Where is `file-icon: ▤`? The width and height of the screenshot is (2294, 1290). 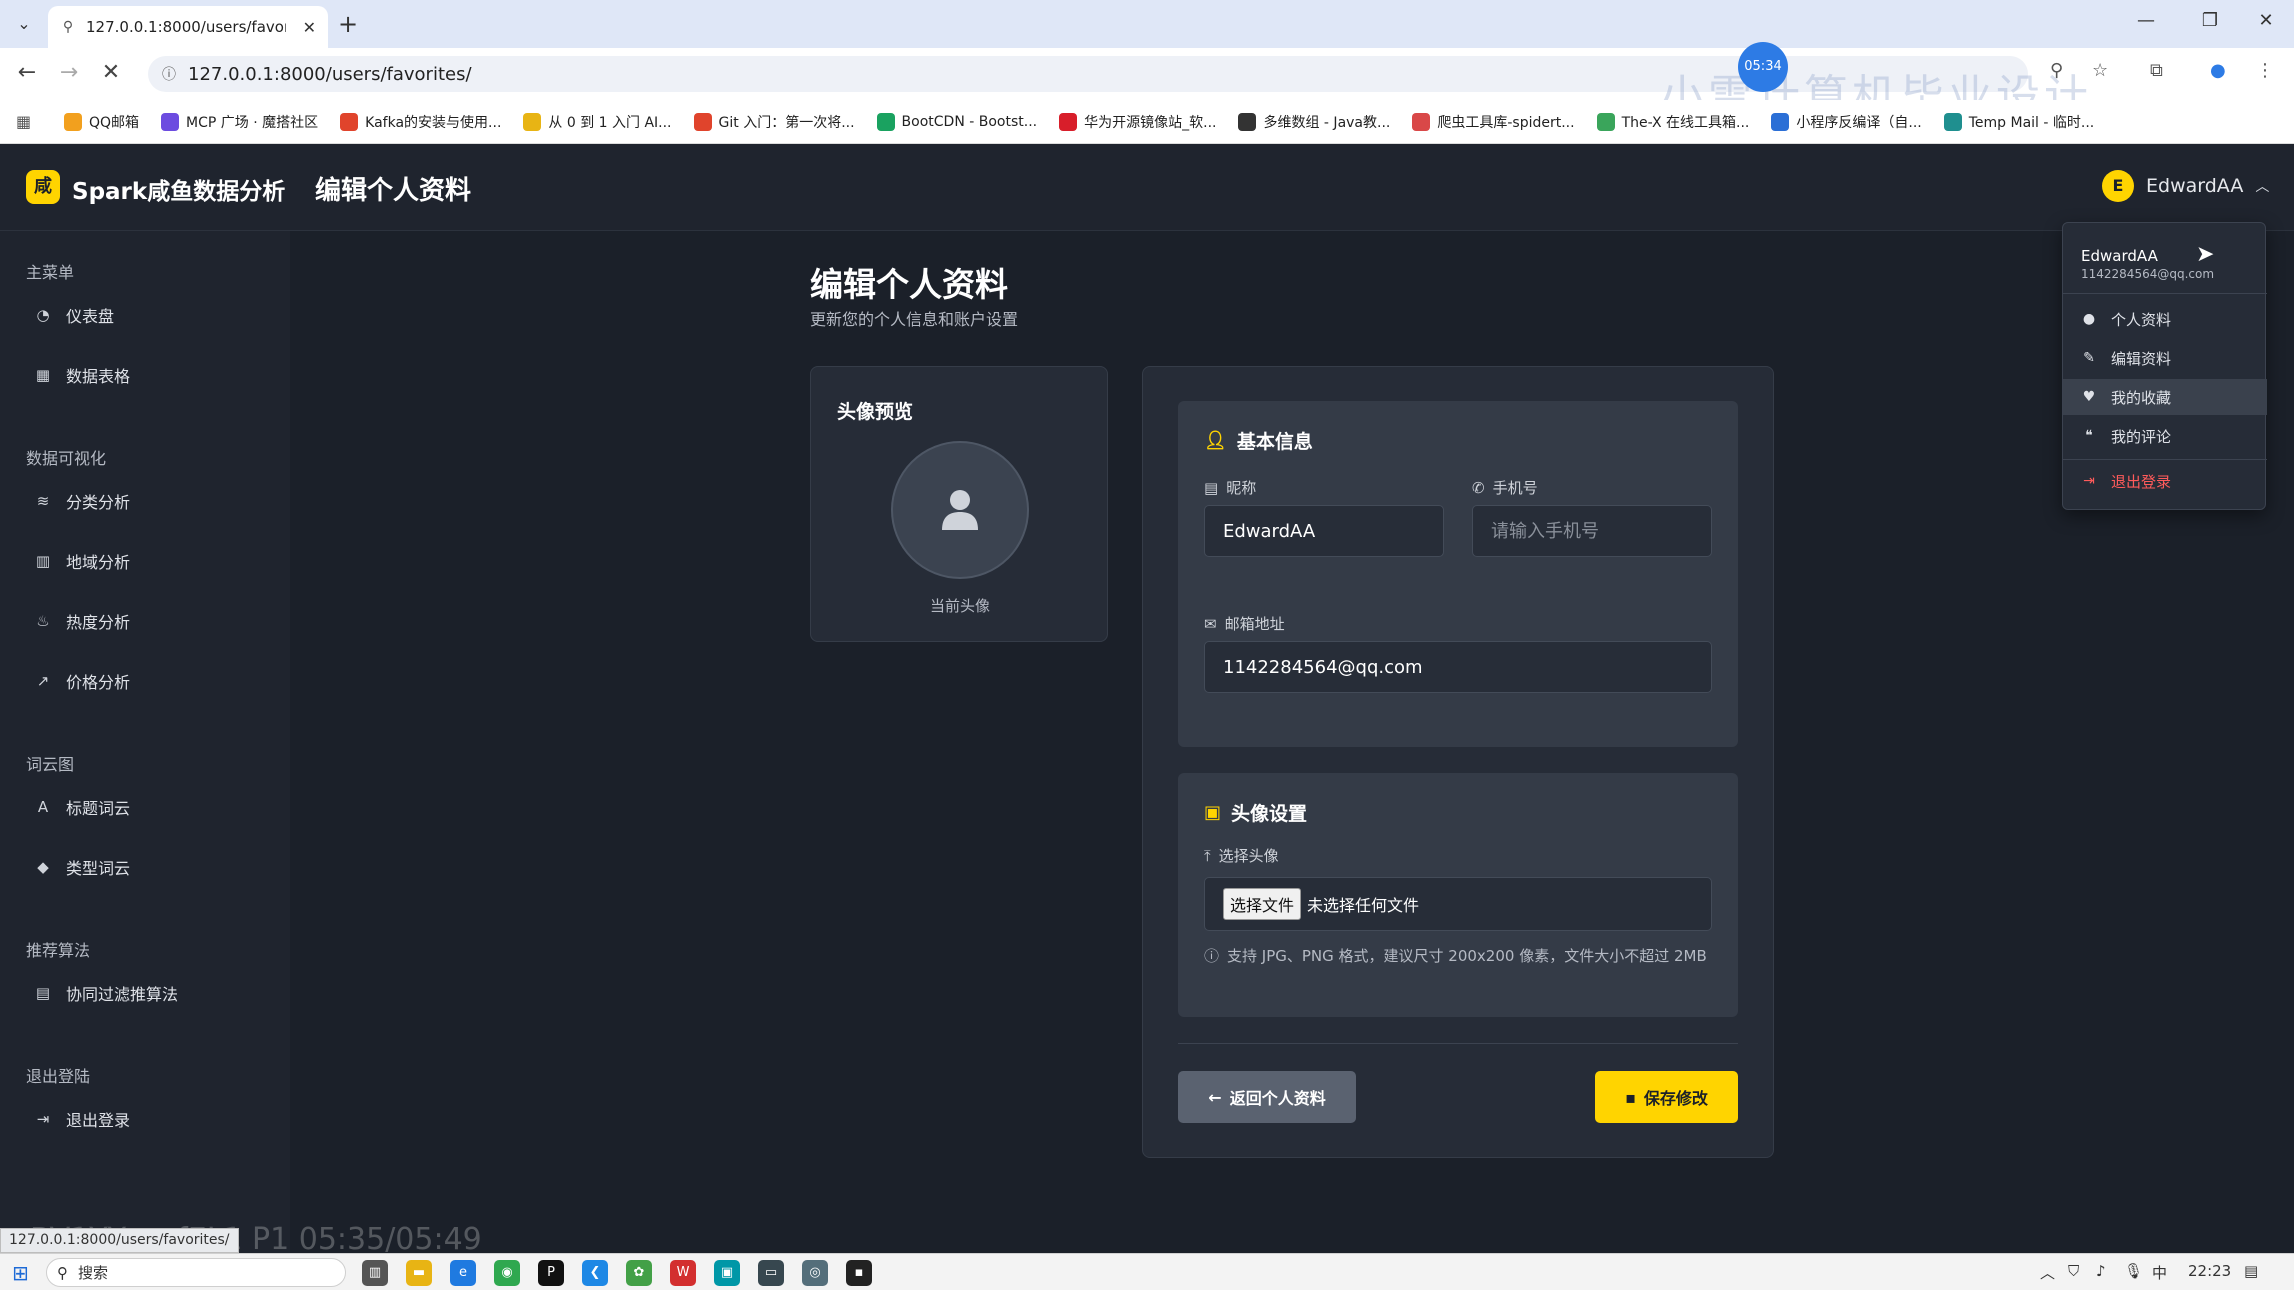 file-icon: ▤ is located at coordinates (43, 993).